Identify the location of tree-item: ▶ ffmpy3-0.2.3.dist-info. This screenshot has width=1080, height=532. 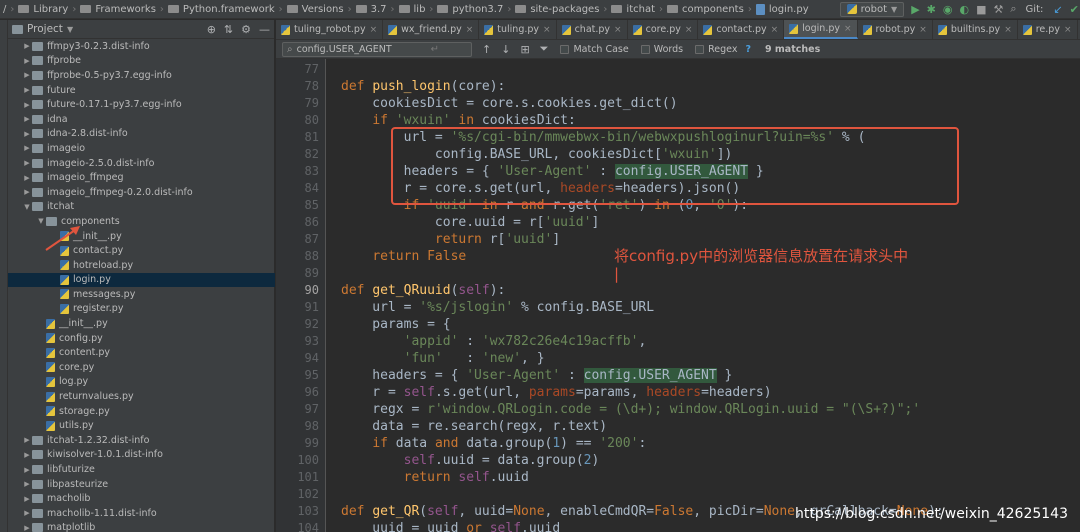
(141, 46).